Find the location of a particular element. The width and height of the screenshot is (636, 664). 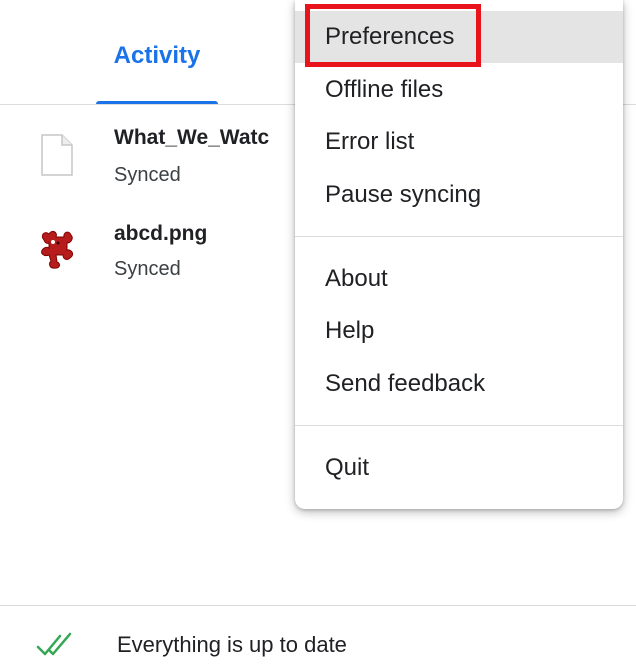

list-item: abcd.png Synced is located at coordinates (150, 249).